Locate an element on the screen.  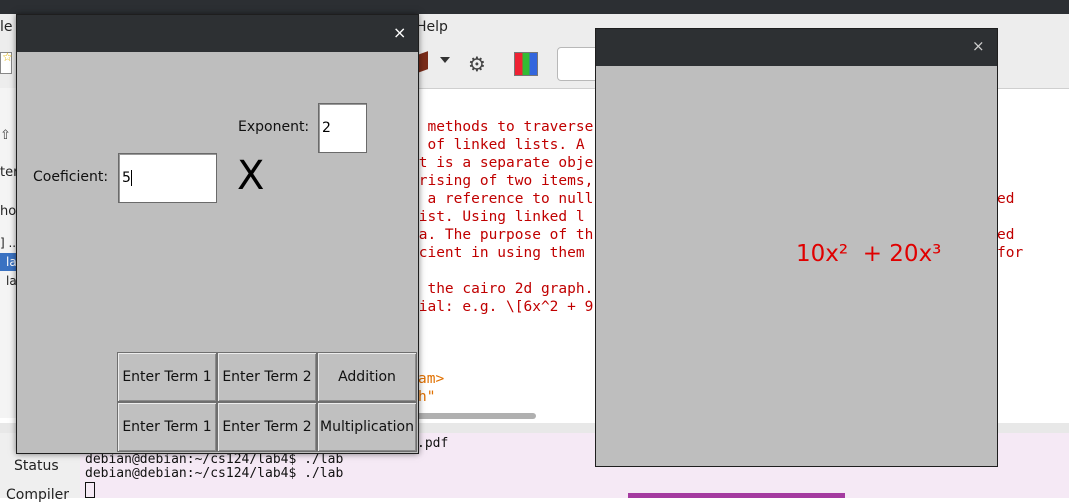
enter-term2-add-button: Enter Term 2 is located at coordinates (267, 377).